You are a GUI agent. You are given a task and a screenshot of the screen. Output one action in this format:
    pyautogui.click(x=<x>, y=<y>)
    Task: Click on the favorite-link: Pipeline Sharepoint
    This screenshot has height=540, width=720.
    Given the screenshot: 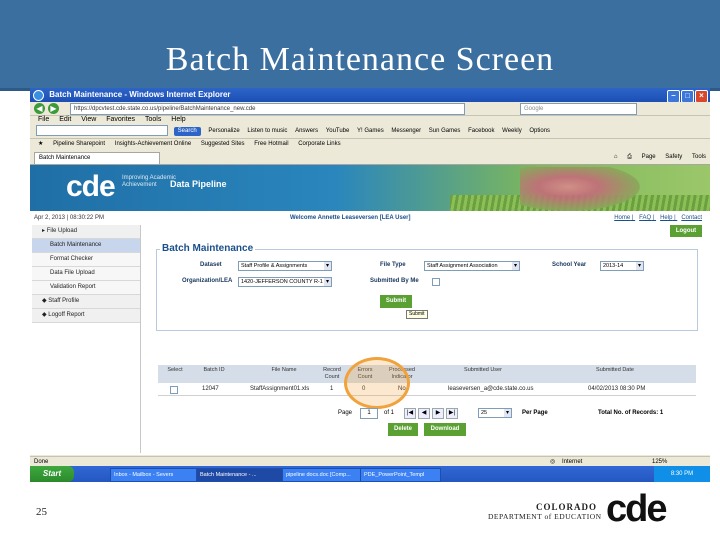 What is the action you would take?
    pyautogui.click(x=79, y=144)
    